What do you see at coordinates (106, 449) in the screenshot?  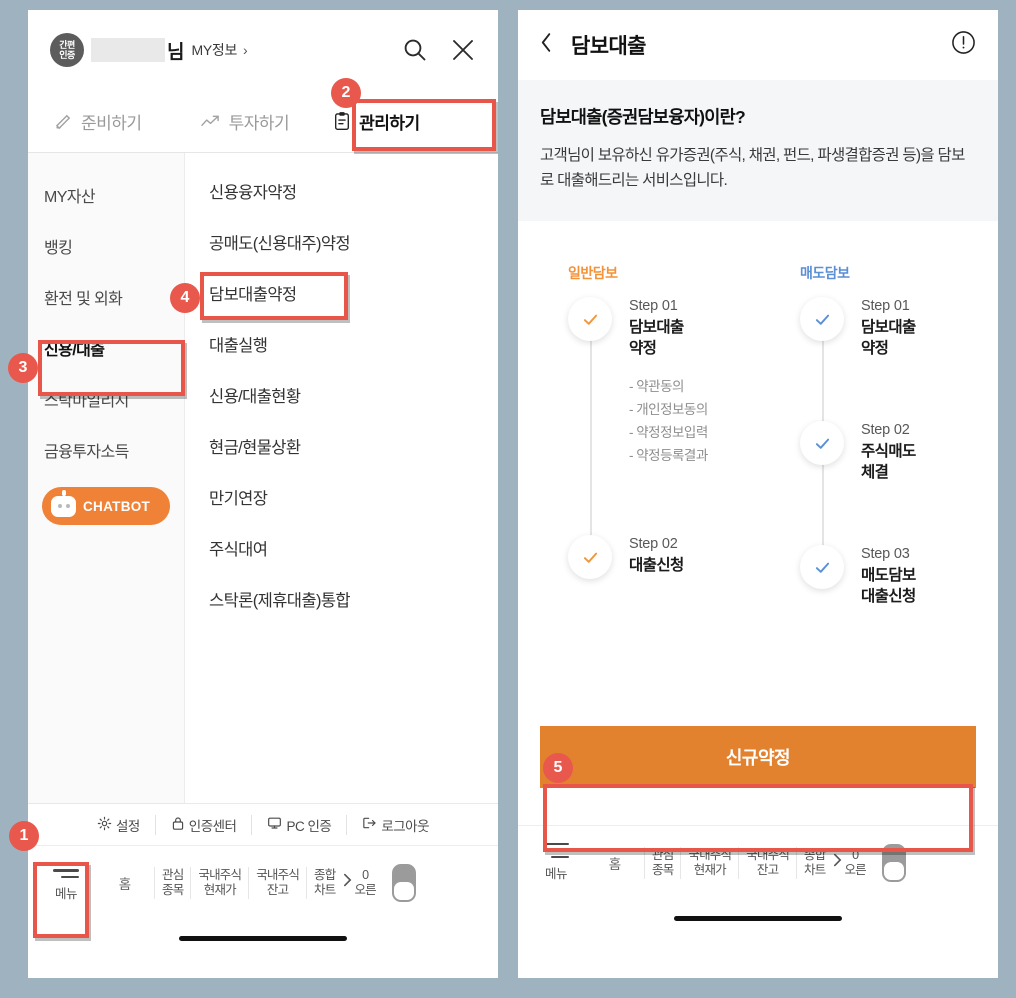 I see `sidebar-item-financial-income: 금융투자소득` at bounding box center [106, 449].